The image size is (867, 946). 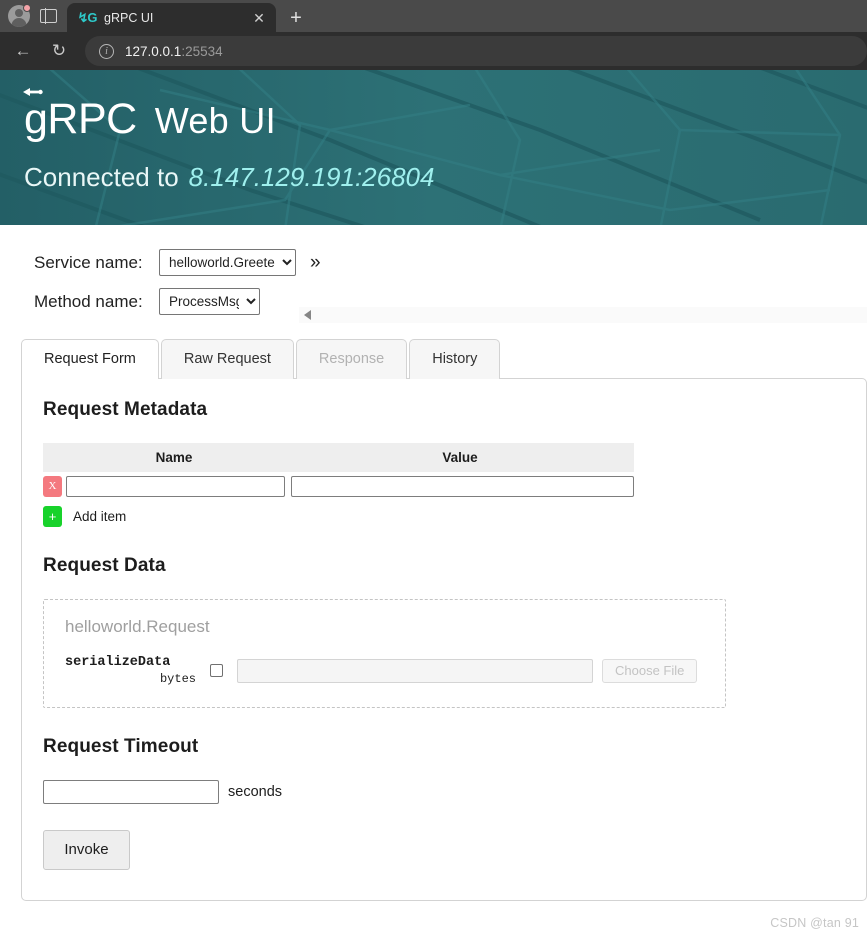 I want to click on request-data-title: Request Data, so click(x=104, y=565).